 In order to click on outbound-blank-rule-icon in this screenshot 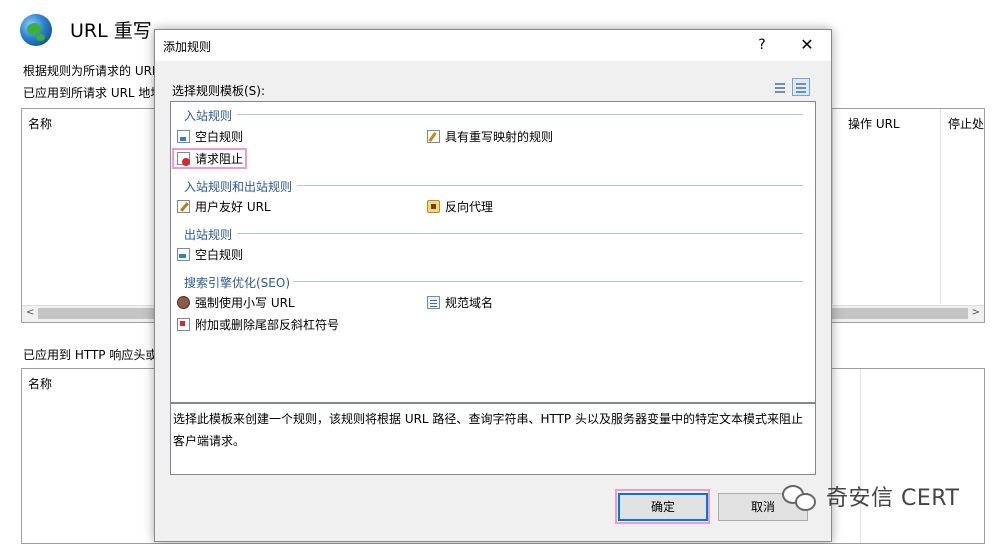, I will do `click(183, 254)`.